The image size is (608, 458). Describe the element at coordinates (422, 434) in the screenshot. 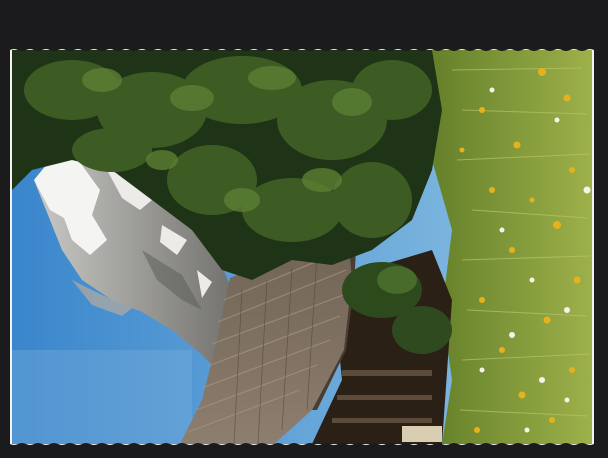

I see `wood-plank` at that location.